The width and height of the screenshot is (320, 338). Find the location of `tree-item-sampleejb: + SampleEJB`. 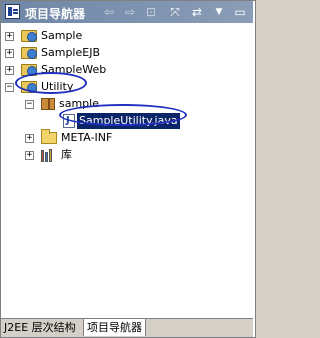

tree-item-sampleejb: + SampleEJB is located at coordinates (126, 53).